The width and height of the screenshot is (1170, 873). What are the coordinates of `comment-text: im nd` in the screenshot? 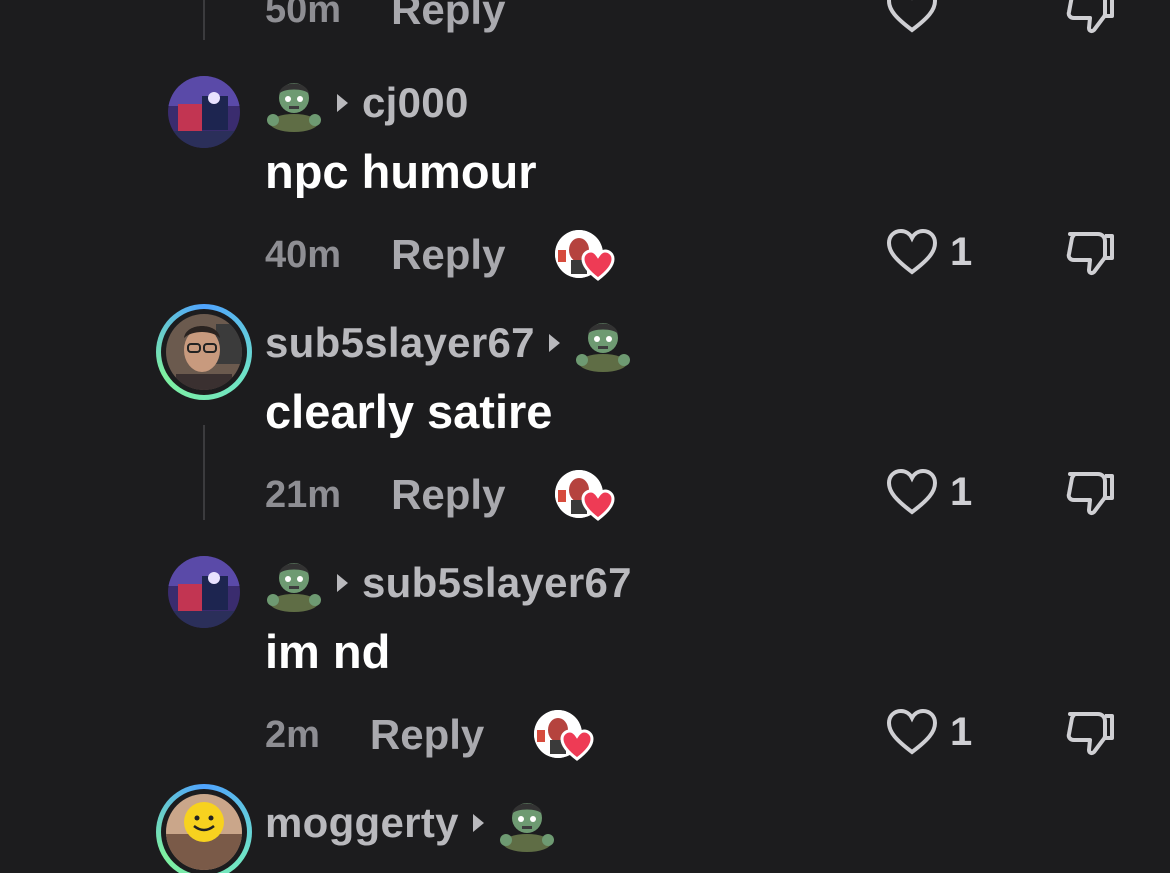 It's located at (328, 651).